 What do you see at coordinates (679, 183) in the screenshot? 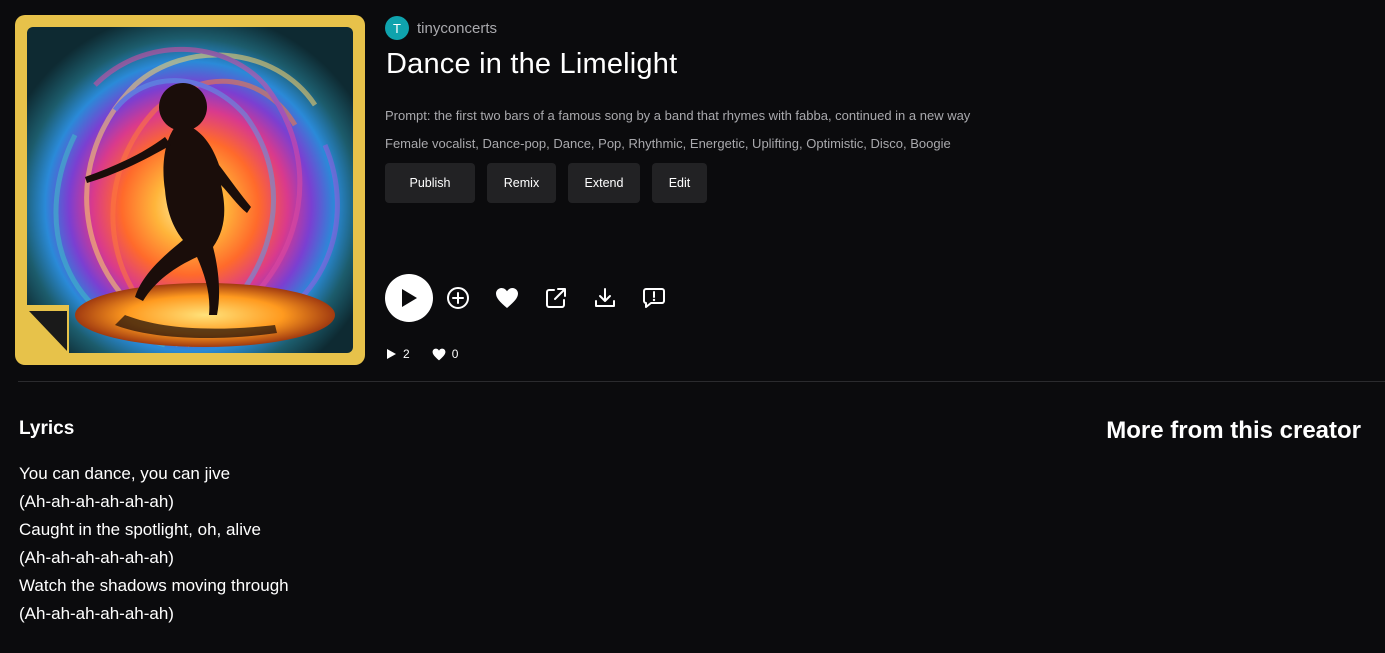
I see `edit-button: Edit` at bounding box center [679, 183].